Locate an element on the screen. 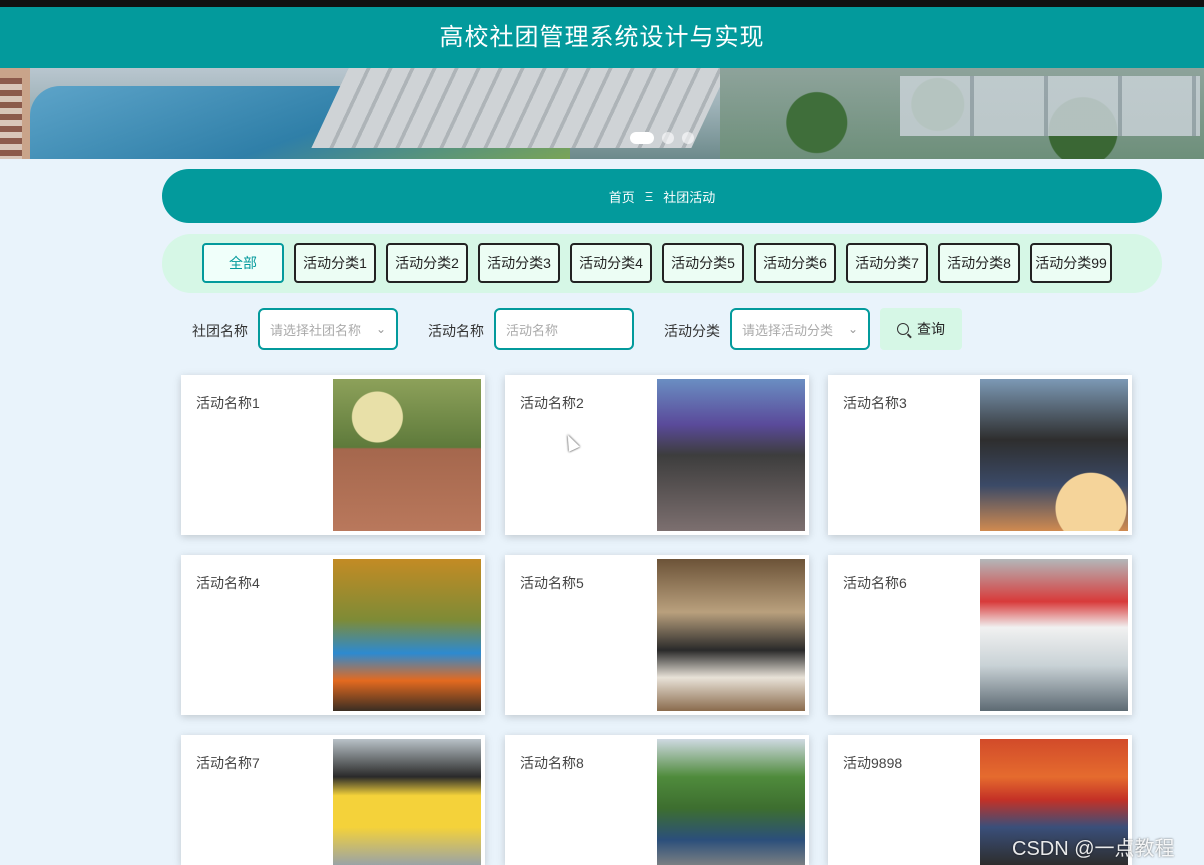  query-button: 查询 is located at coordinates (921, 329).